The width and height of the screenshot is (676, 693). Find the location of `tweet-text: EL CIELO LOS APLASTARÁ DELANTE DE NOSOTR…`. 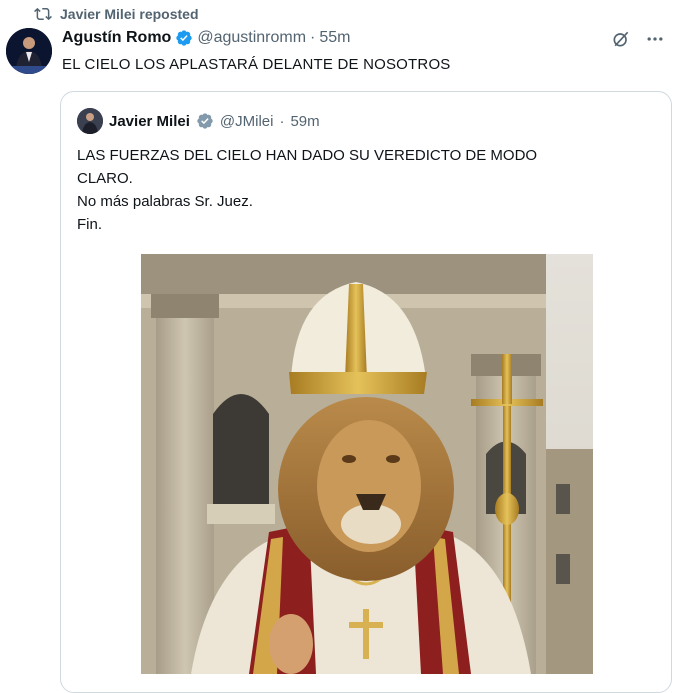

tweet-text: EL CIELO LOS APLASTARÁ DELANTE DE NOSOTR… is located at coordinates (256, 64).